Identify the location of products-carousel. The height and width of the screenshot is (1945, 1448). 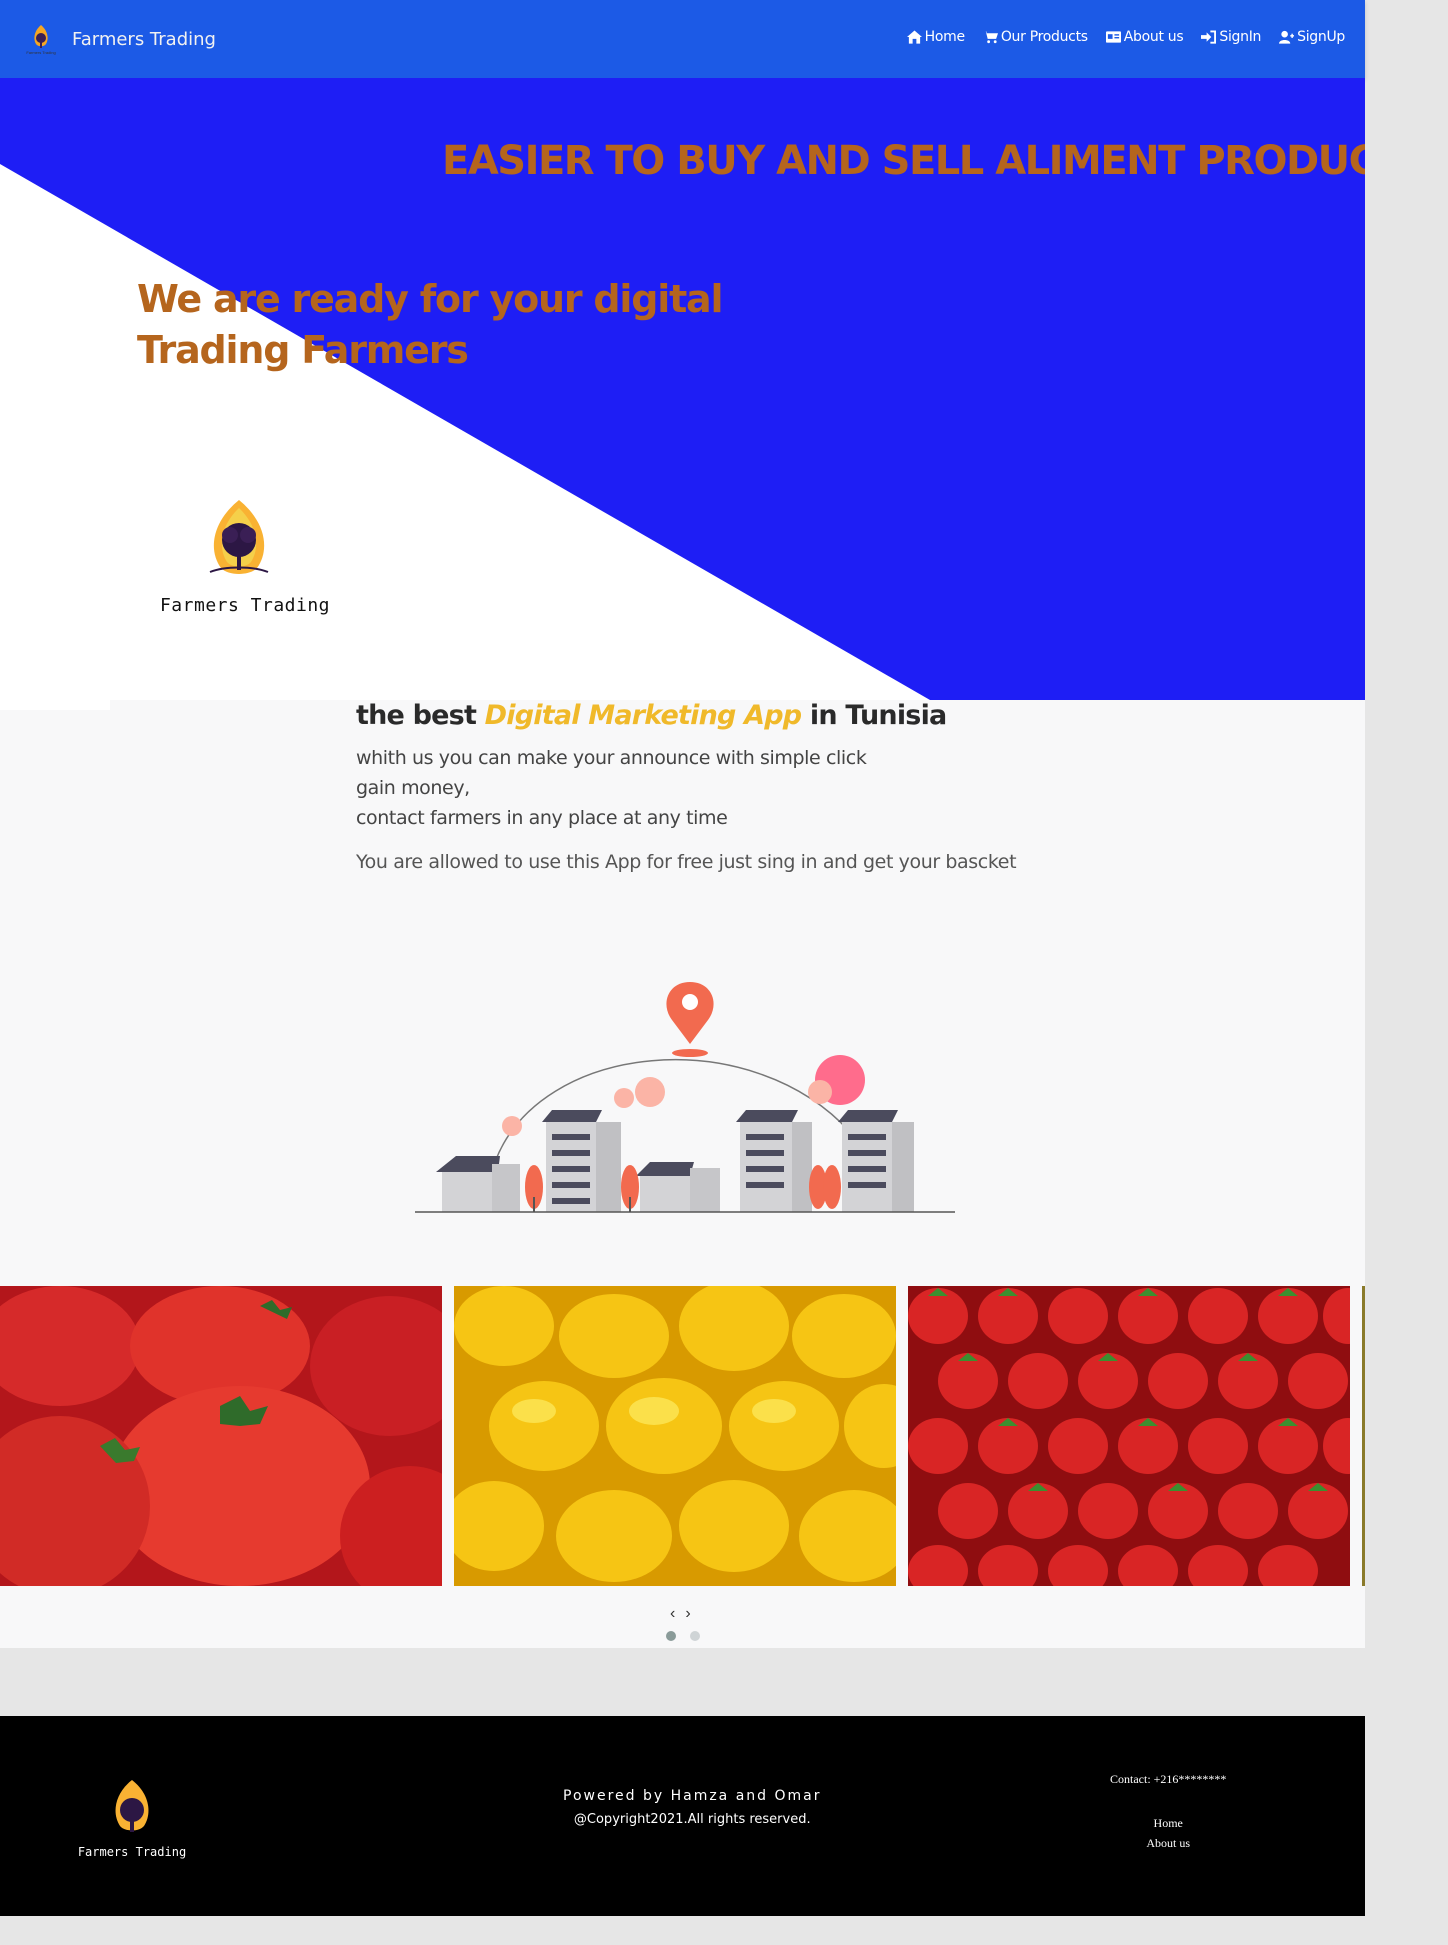
(682, 1436).